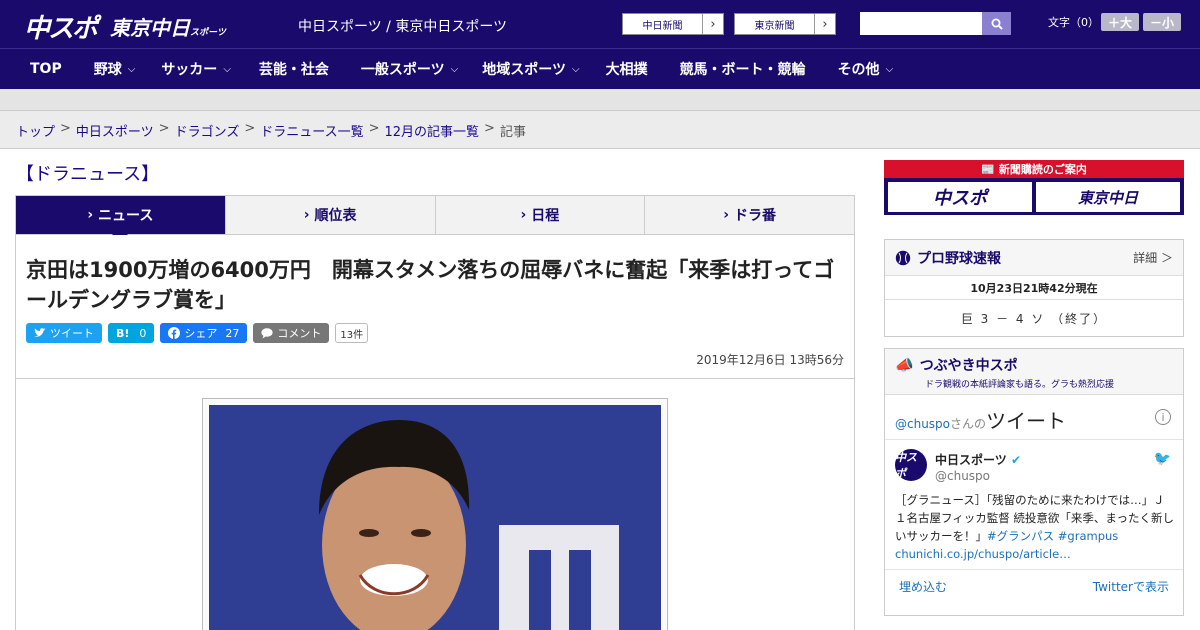 This screenshot has height=630, width=1200. I want to click on search-icon, so click(997, 24).